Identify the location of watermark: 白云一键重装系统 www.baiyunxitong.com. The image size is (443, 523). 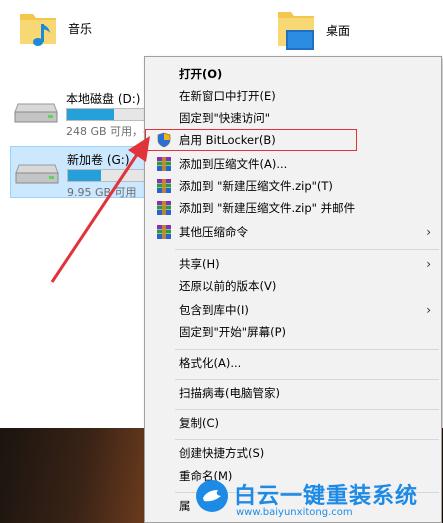
(318, 500).